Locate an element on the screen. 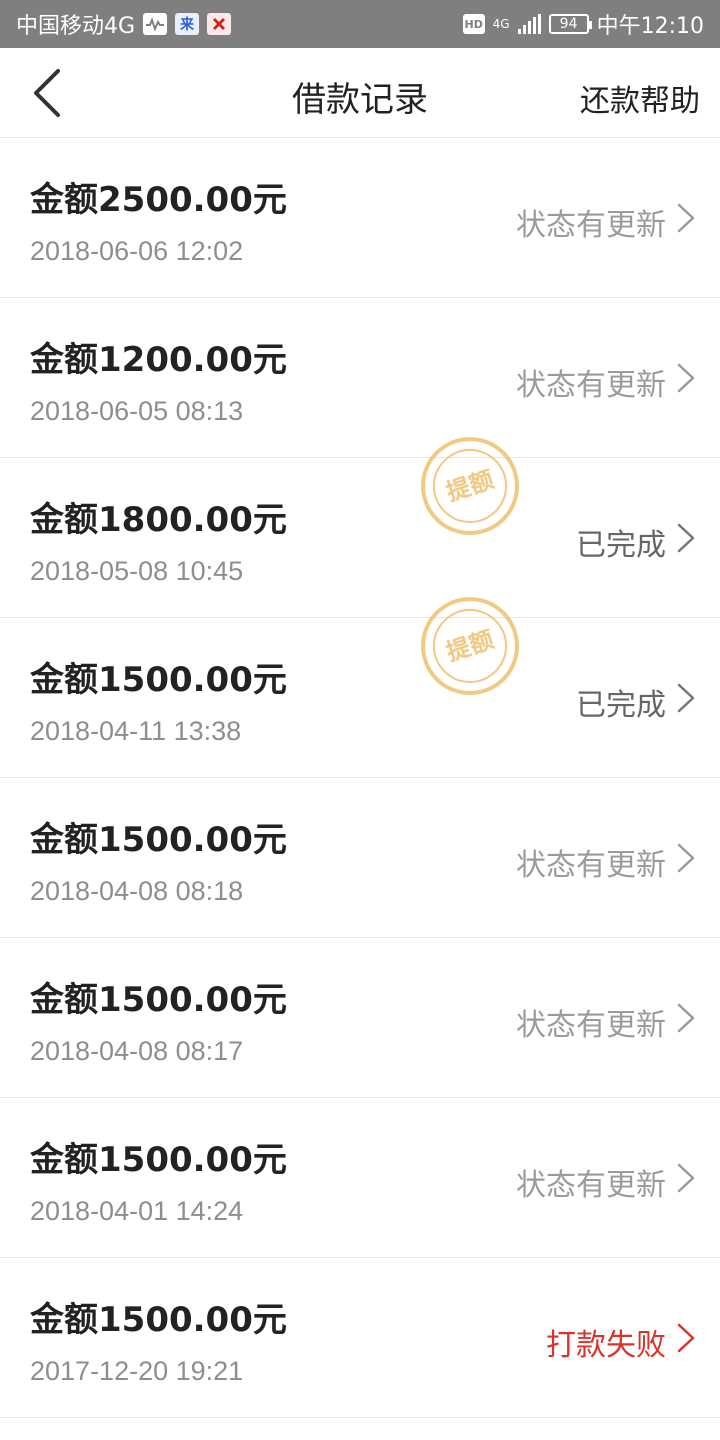  status-bar-left: 中国移动4G 来 is located at coordinates (124, 24).